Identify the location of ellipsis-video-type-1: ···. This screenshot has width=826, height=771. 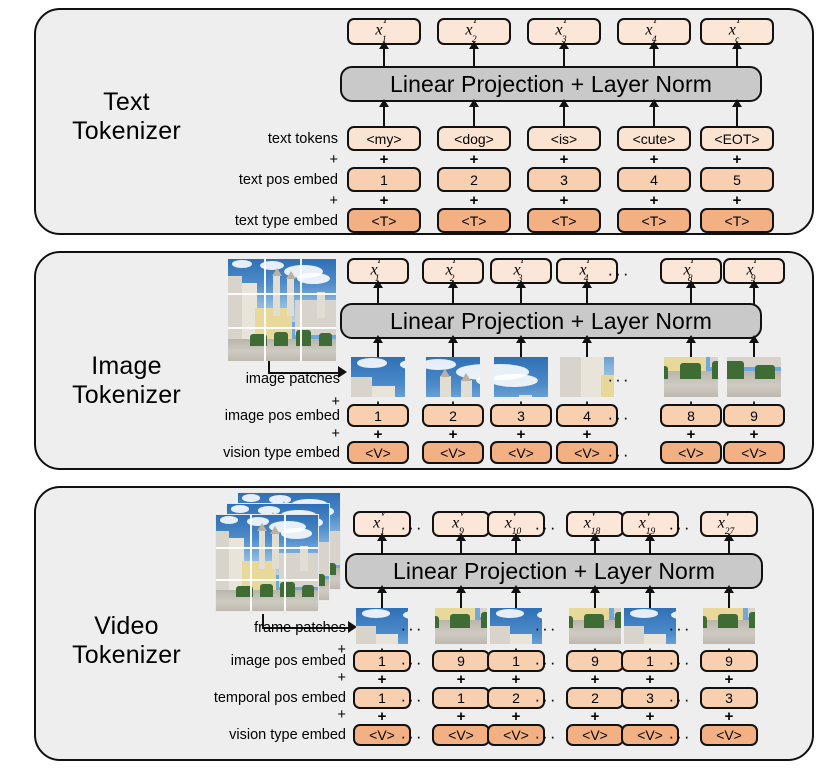
(412, 736).